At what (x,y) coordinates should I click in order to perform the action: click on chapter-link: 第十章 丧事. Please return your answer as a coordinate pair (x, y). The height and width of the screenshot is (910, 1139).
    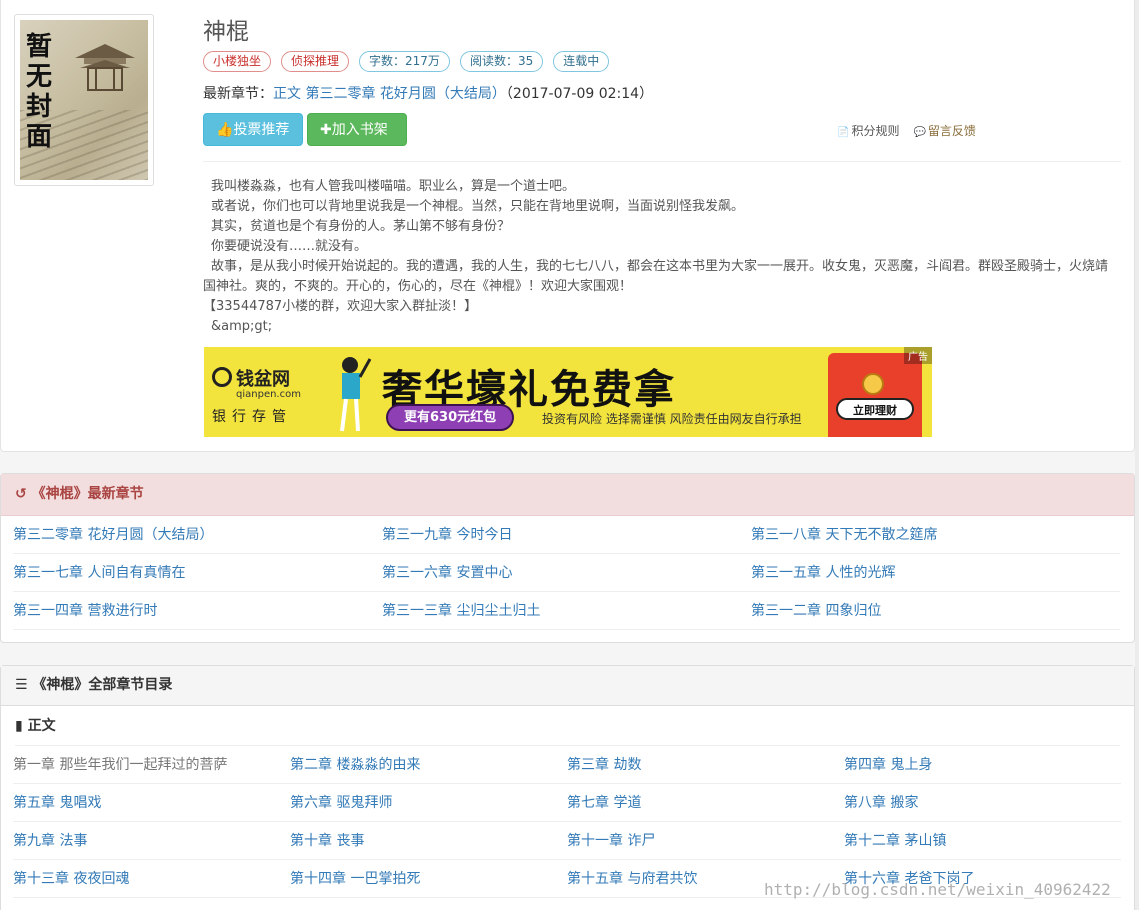
    Looking at the image, I should click on (428, 841).